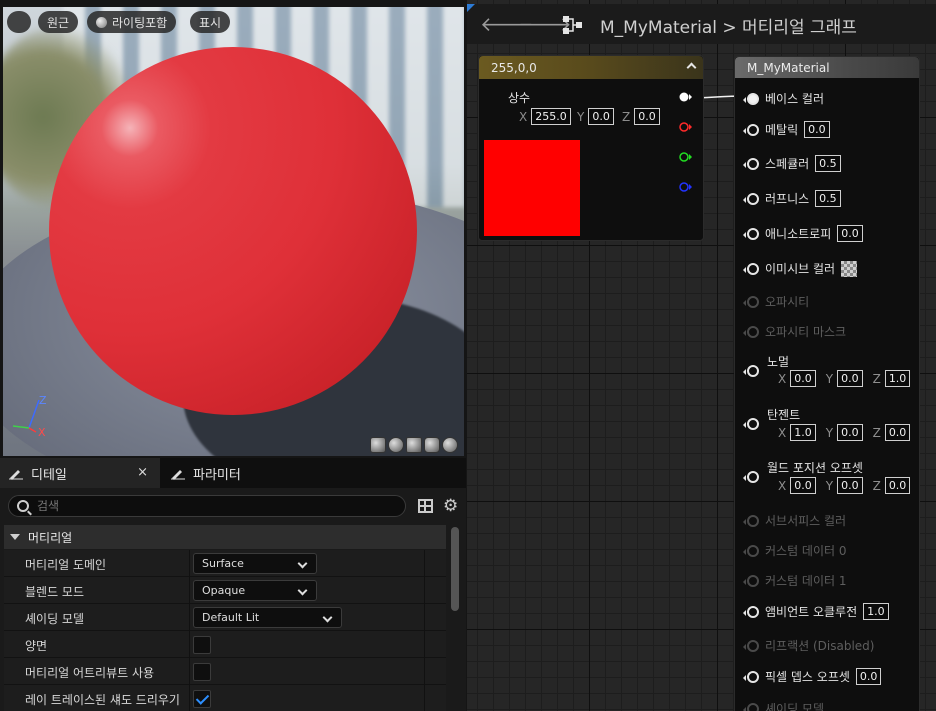  Describe the element at coordinates (788, 67) in the screenshot. I see `node-title: M_MyMaterial` at that location.